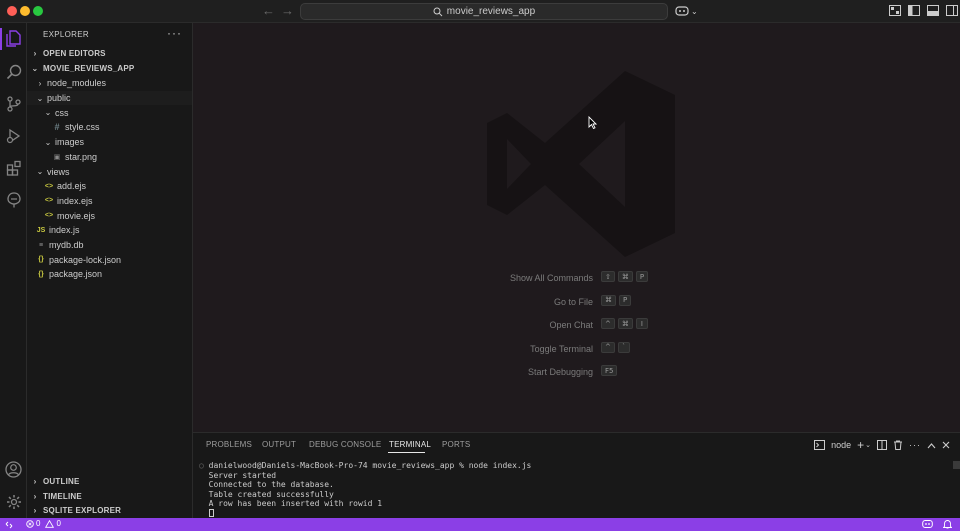 Image resolution: width=960 pixels, height=531 pixels. I want to click on folder-item: ⌄ css, so click(109, 112).